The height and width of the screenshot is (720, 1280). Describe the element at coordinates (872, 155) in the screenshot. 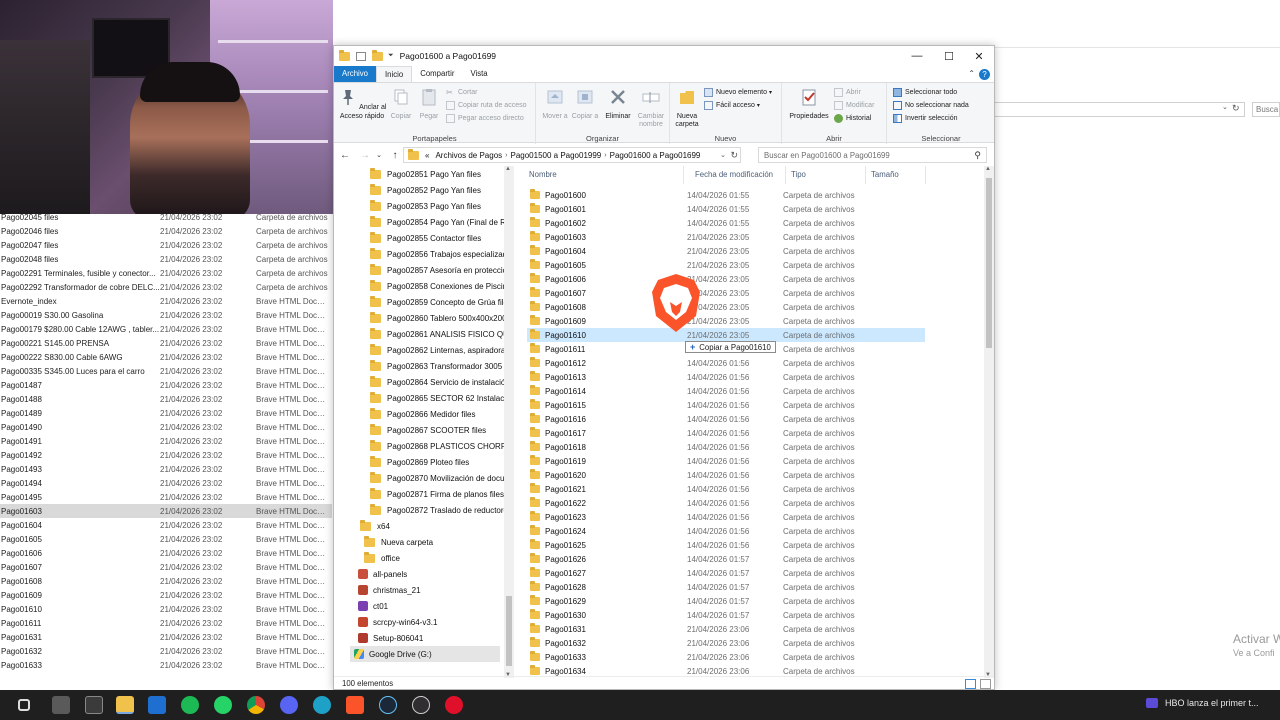

I see `search-input: Buscar en Pago01600 a Pago01699 ⚲` at that location.